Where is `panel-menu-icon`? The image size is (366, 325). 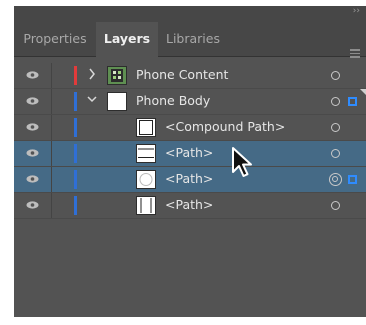 panel-menu-icon is located at coordinates (355, 54).